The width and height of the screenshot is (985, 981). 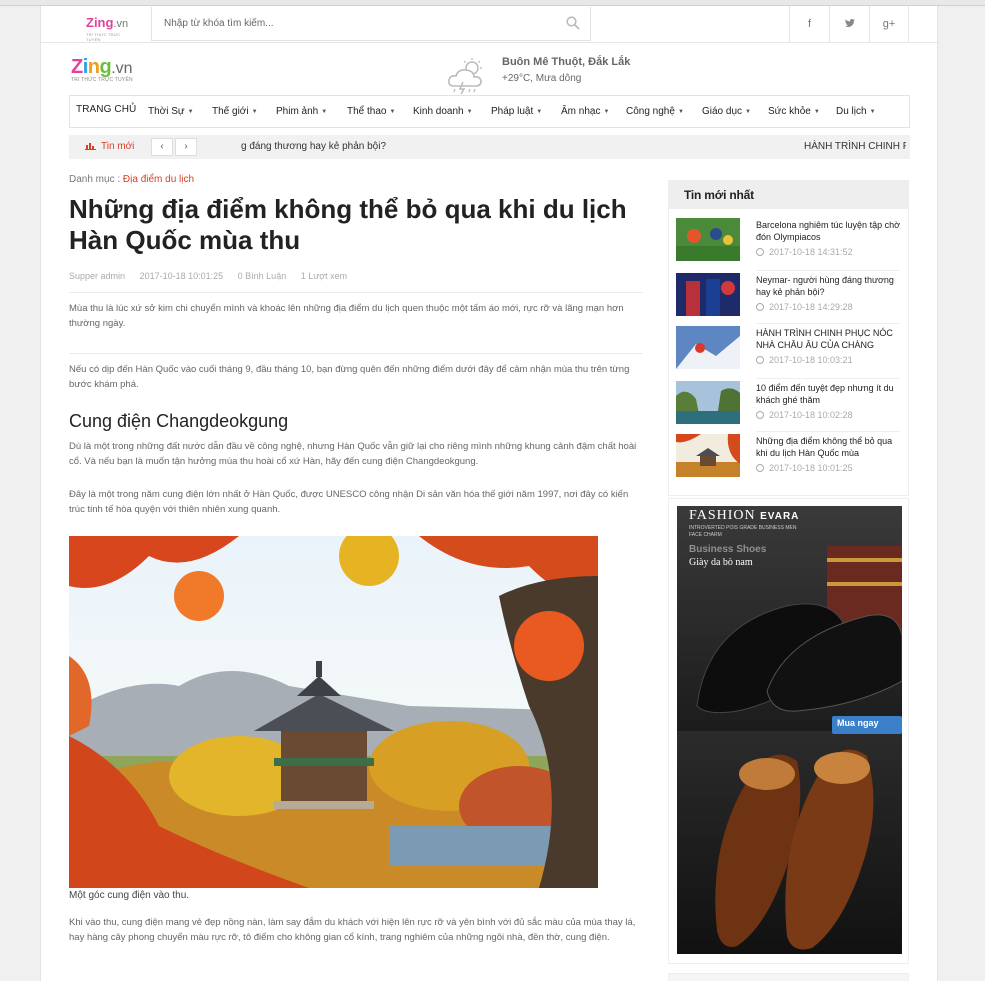 What do you see at coordinates (262, 276) in the screenshot?
I see `article-comments: 0 Bình Luận` at bounding box center [262, 276].